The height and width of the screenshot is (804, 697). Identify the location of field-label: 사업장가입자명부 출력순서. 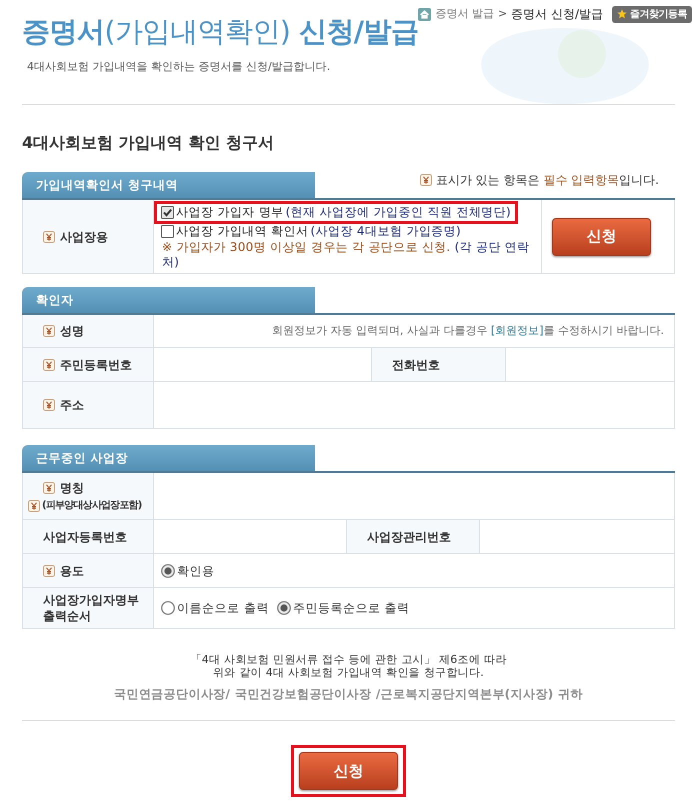
(91, 608).